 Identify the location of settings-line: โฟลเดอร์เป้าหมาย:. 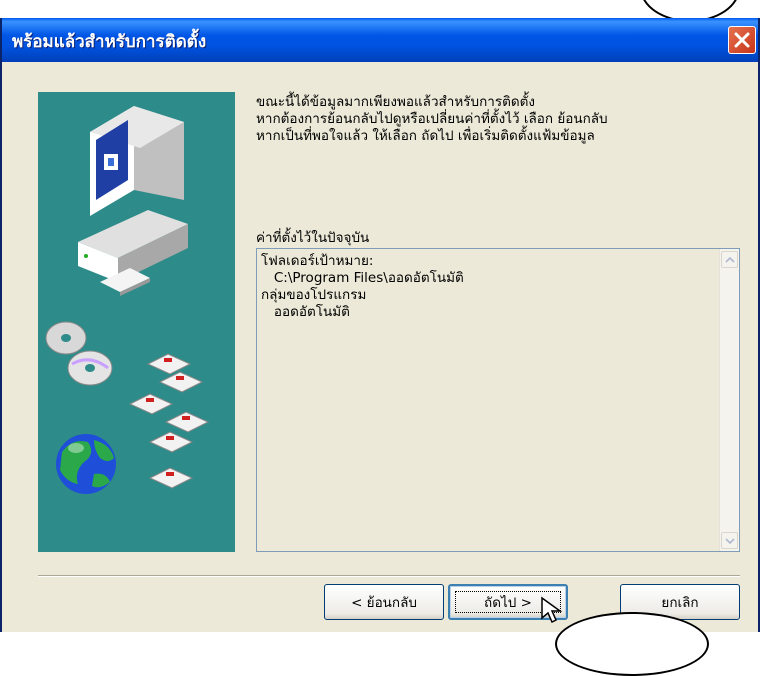
(317, 261).